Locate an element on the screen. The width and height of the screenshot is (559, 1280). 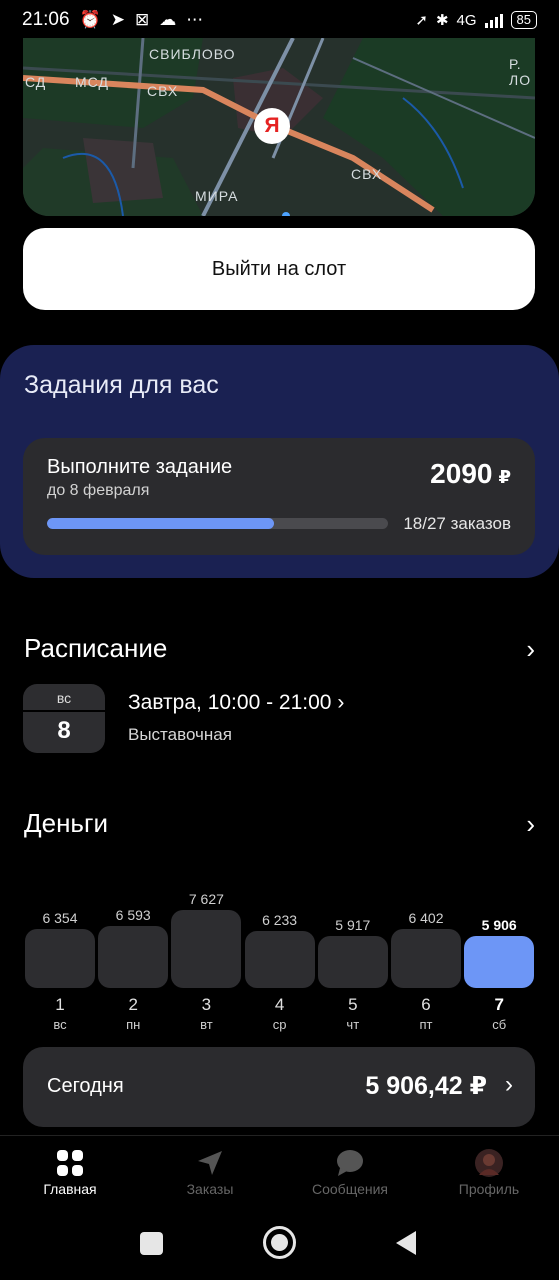
money-chevron-right-icon: › is located at coordinates (530, 824).